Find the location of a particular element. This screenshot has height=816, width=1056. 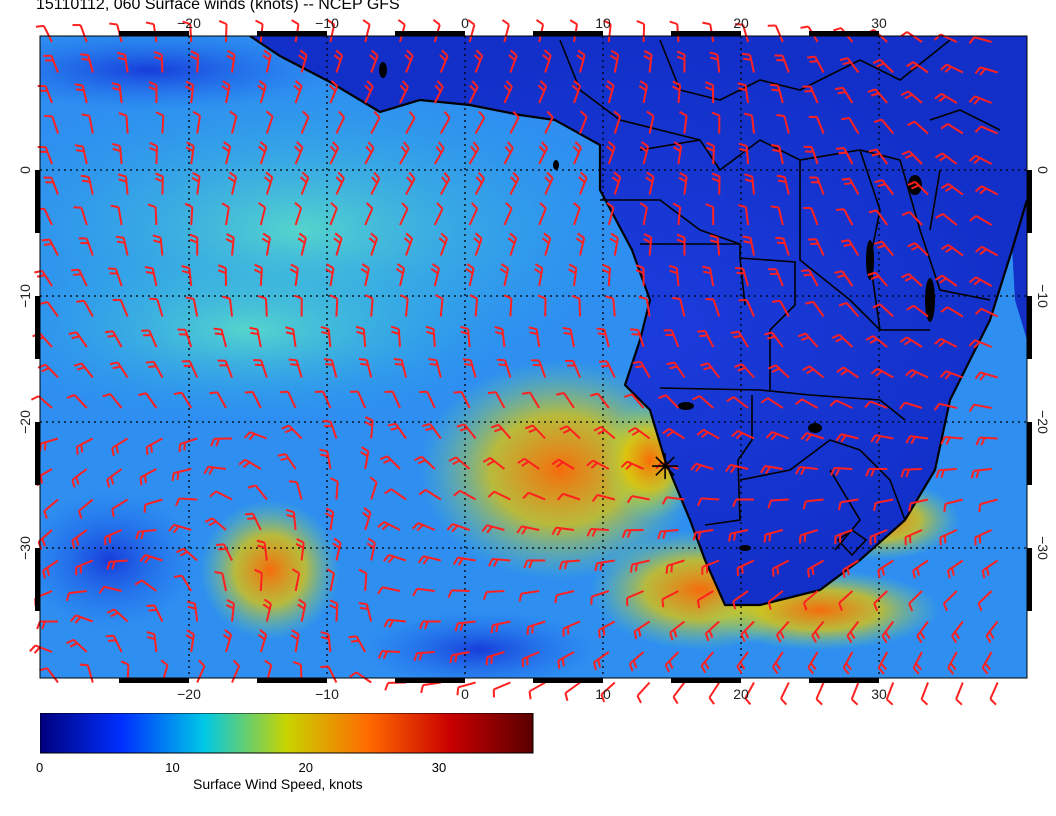

lon-tick-top: 30 is located at coordinates (879, 23).